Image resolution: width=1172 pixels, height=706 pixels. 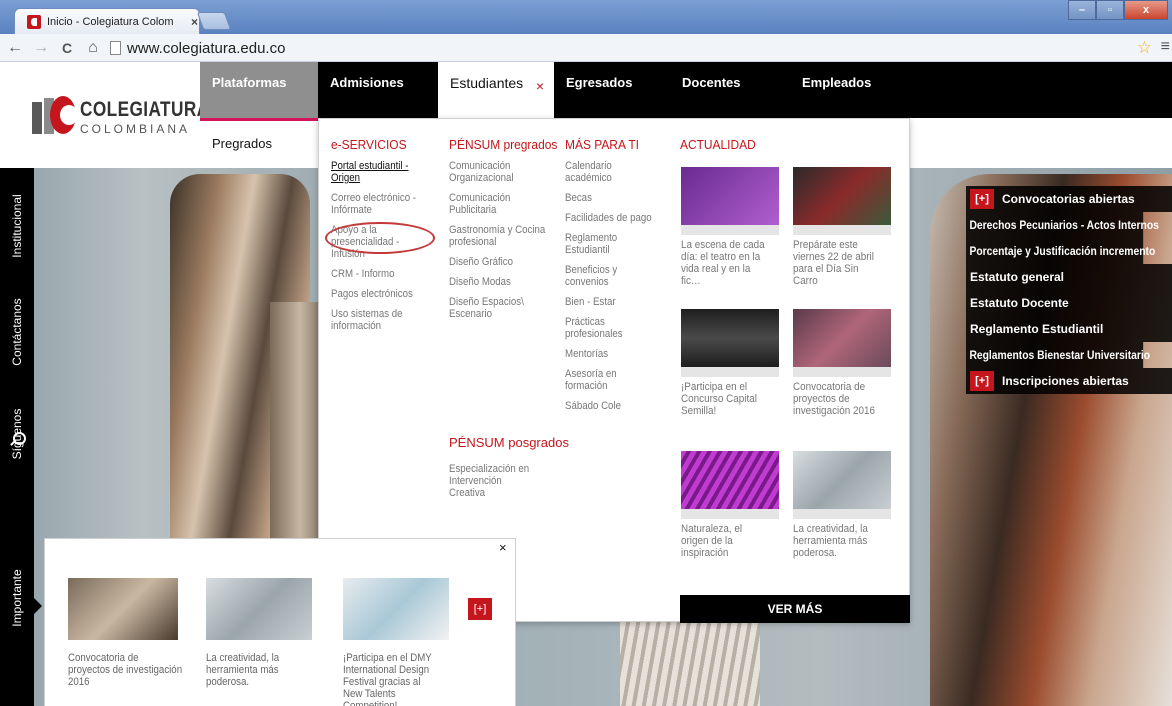 What do you see at coordinates (1144, 48) in the screenshot?
I see `bookmark-star-icon: ☆` at bounding box center [1144, 48].